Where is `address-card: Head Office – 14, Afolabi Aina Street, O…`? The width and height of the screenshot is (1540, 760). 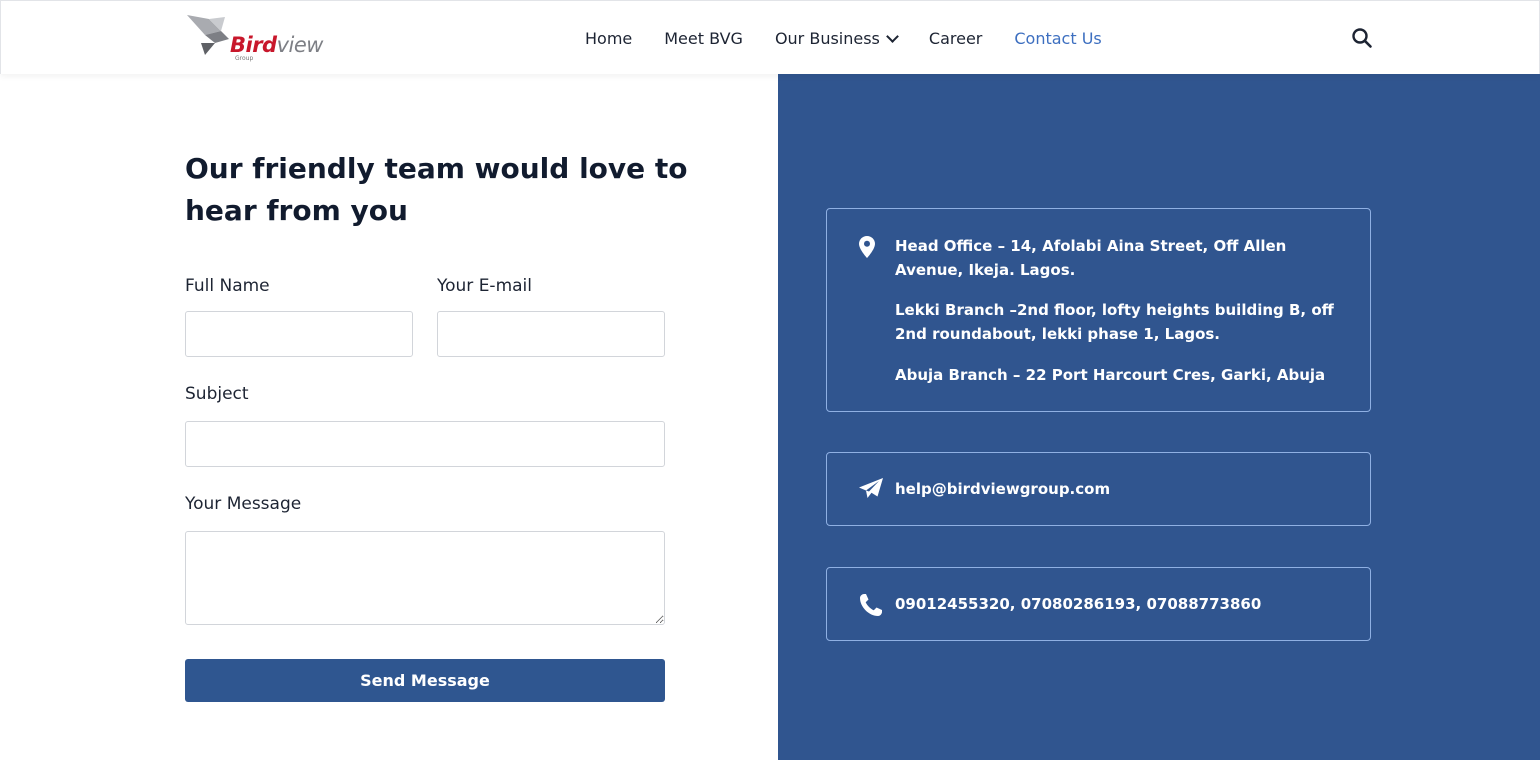
address-card: Head Office – 14, Afolabi Aina Street, O… is located at coordinates (1098, 310).